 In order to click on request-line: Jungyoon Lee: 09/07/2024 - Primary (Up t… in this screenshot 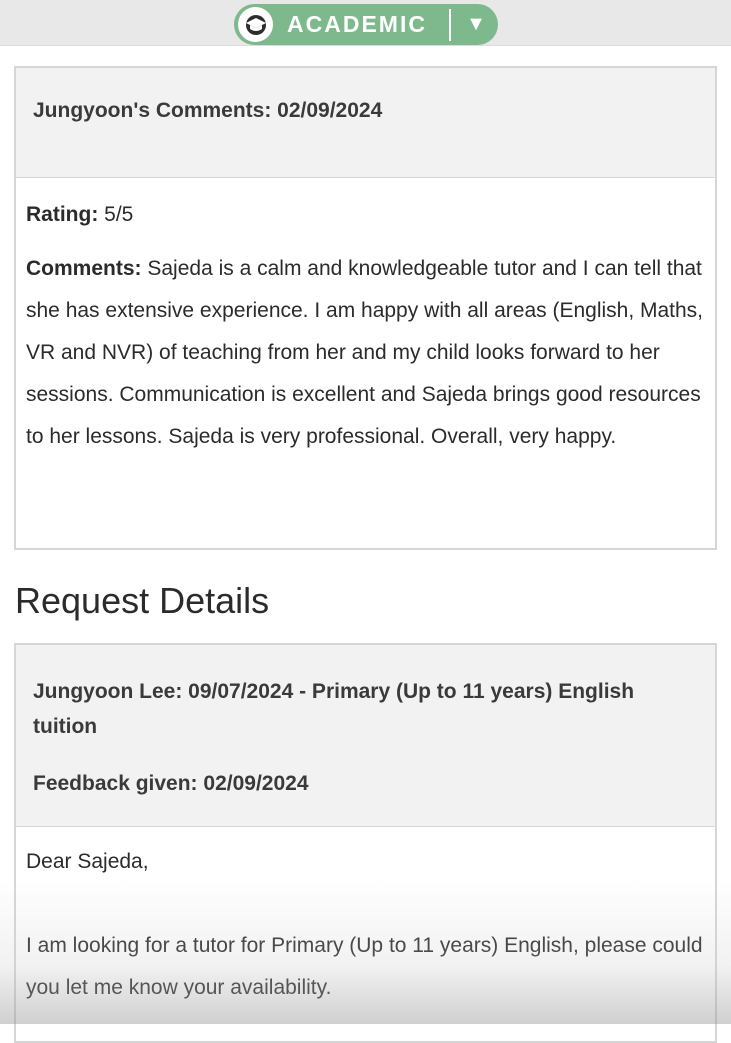, I will do `click(334, 709)`.